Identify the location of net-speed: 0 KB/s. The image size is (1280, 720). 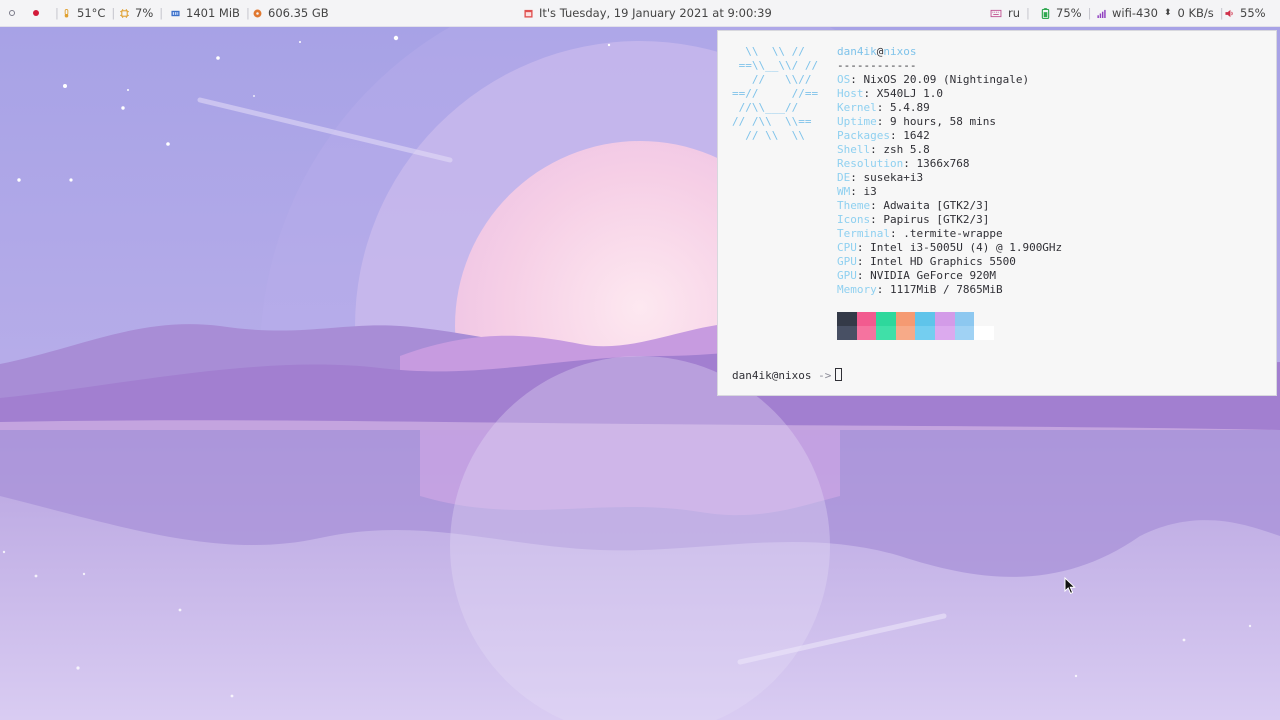
(1195, 13).